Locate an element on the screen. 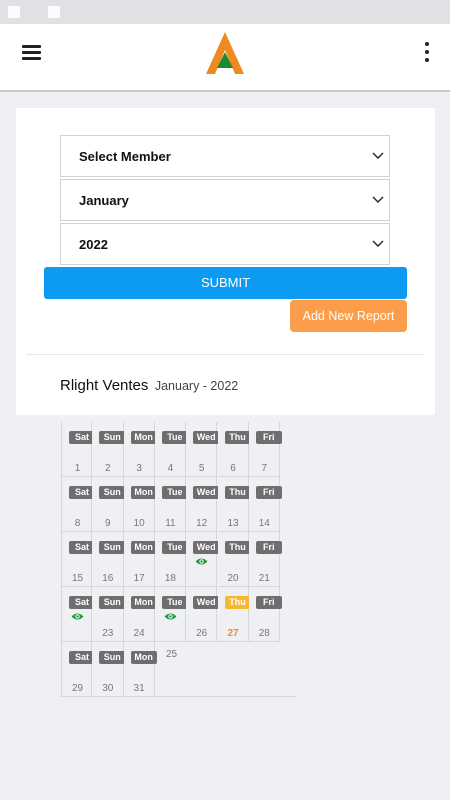 The image size is (450, 800). report-title: Rlight Ventes January - 2022 is located at coordinates (149, 386).